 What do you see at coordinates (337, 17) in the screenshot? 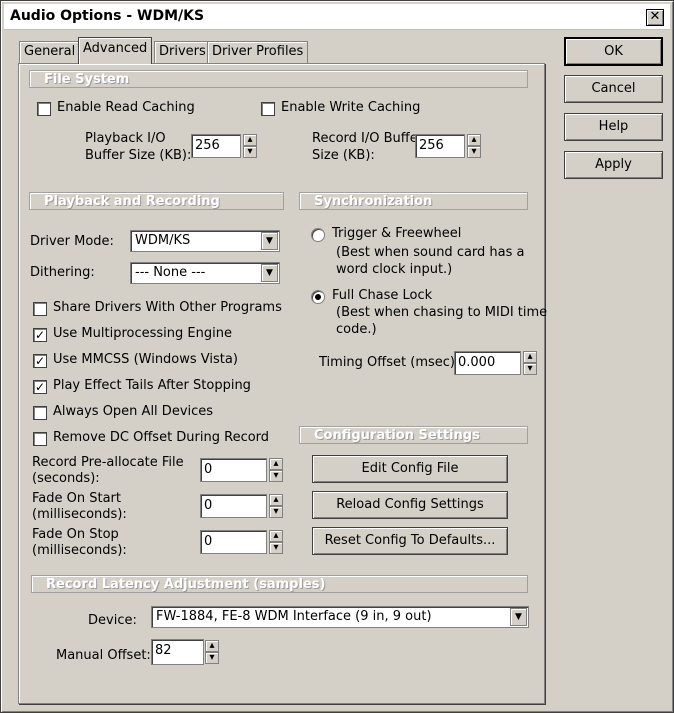
I see `title-bar: Audio Options - WDM/KS ✕` at bounding box center [337, 17].